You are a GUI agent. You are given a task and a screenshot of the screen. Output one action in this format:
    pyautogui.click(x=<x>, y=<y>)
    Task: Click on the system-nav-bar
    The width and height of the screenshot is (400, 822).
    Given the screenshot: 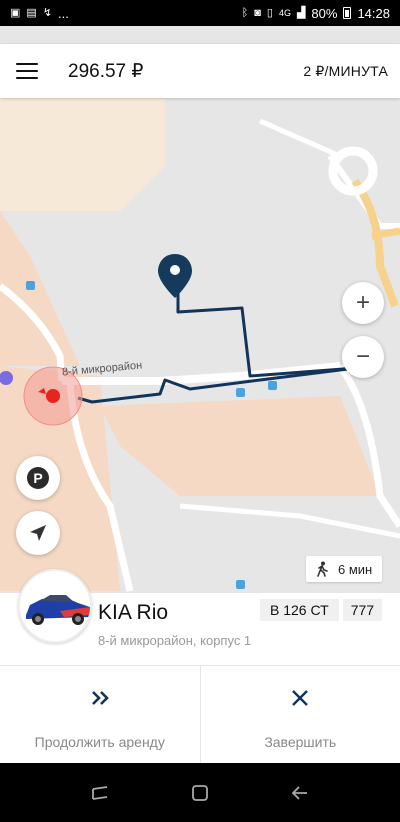 What is the action you would take?
    pyautogui.click(x=200, y=792)
    